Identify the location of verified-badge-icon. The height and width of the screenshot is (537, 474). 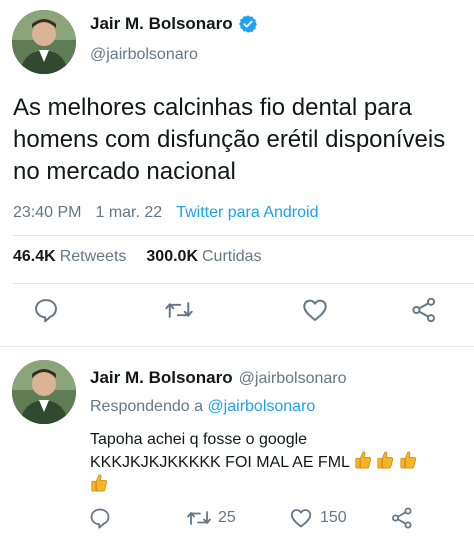
(247, 24).